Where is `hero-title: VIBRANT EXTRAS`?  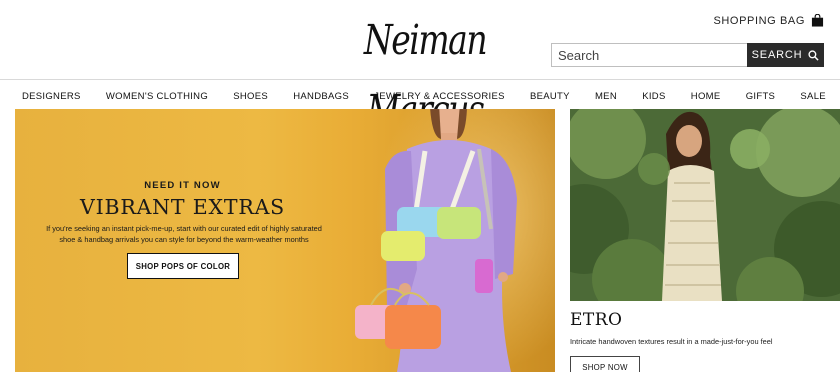
hero-title: VIBRANT EXTRAS is located at coordinates (182, 207).